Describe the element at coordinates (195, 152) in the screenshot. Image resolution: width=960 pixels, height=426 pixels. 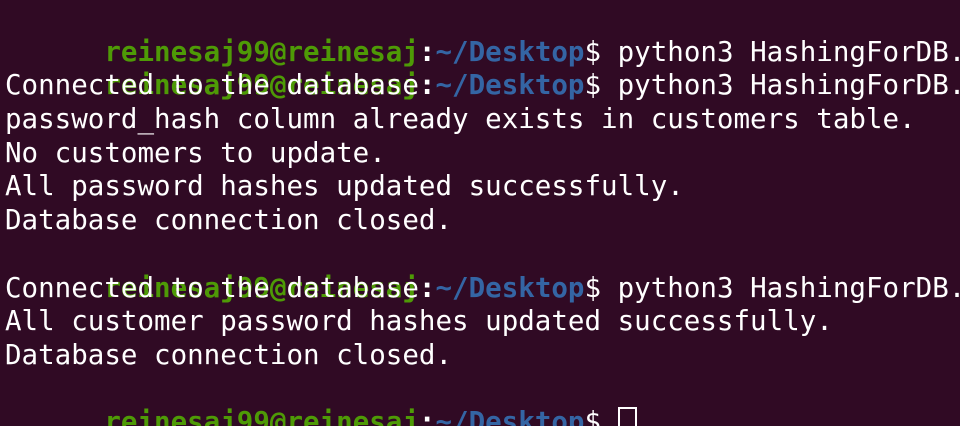
I see `output-line: No customers to update.` at that location.